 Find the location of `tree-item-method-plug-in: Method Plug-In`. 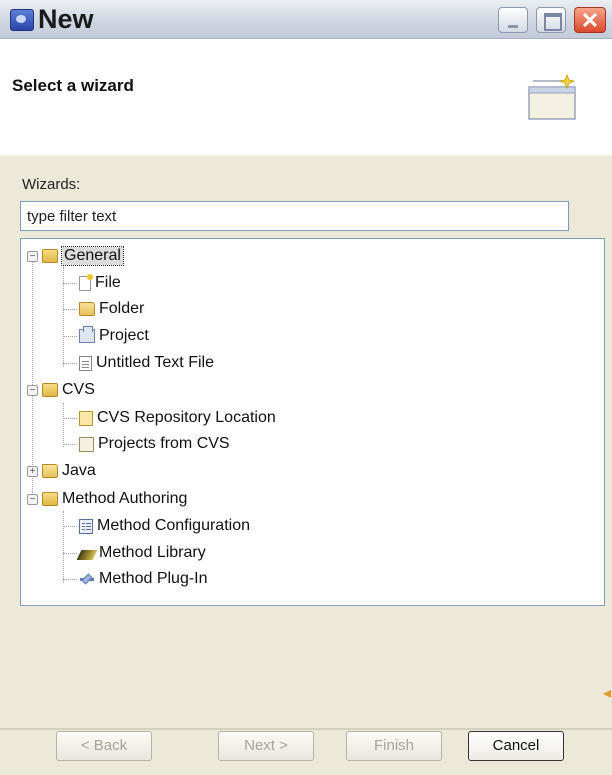

tree-item-method-plug-in: Method Plug-In is located at coordinates (143, 579).